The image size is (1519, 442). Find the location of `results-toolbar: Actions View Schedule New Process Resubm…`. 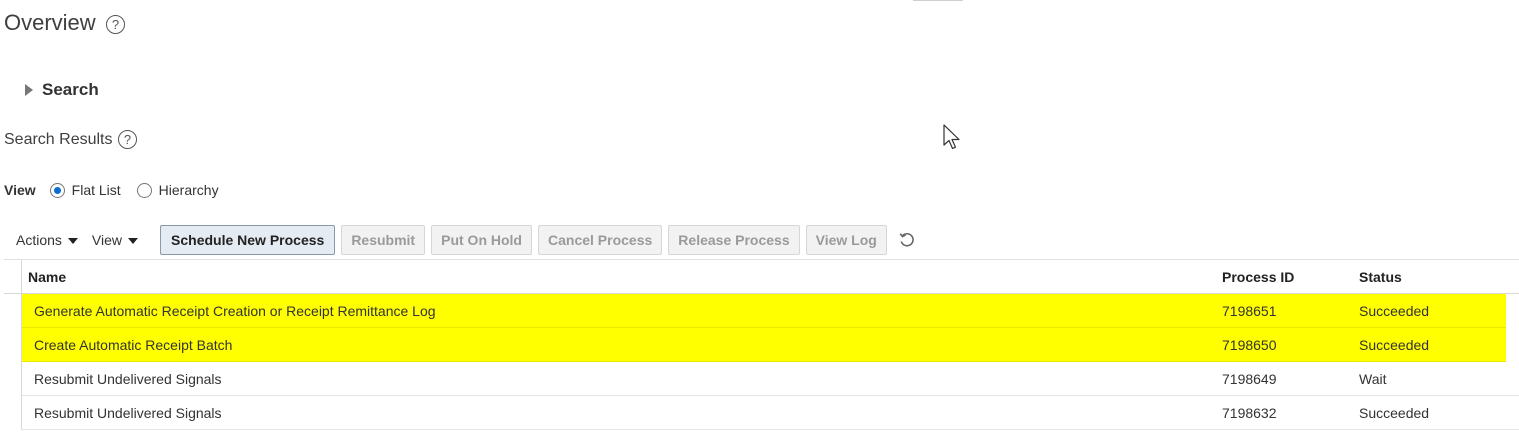

results-toolbar: Actions View Schedule New Process Resubm… is located at coordinates (466, 240).